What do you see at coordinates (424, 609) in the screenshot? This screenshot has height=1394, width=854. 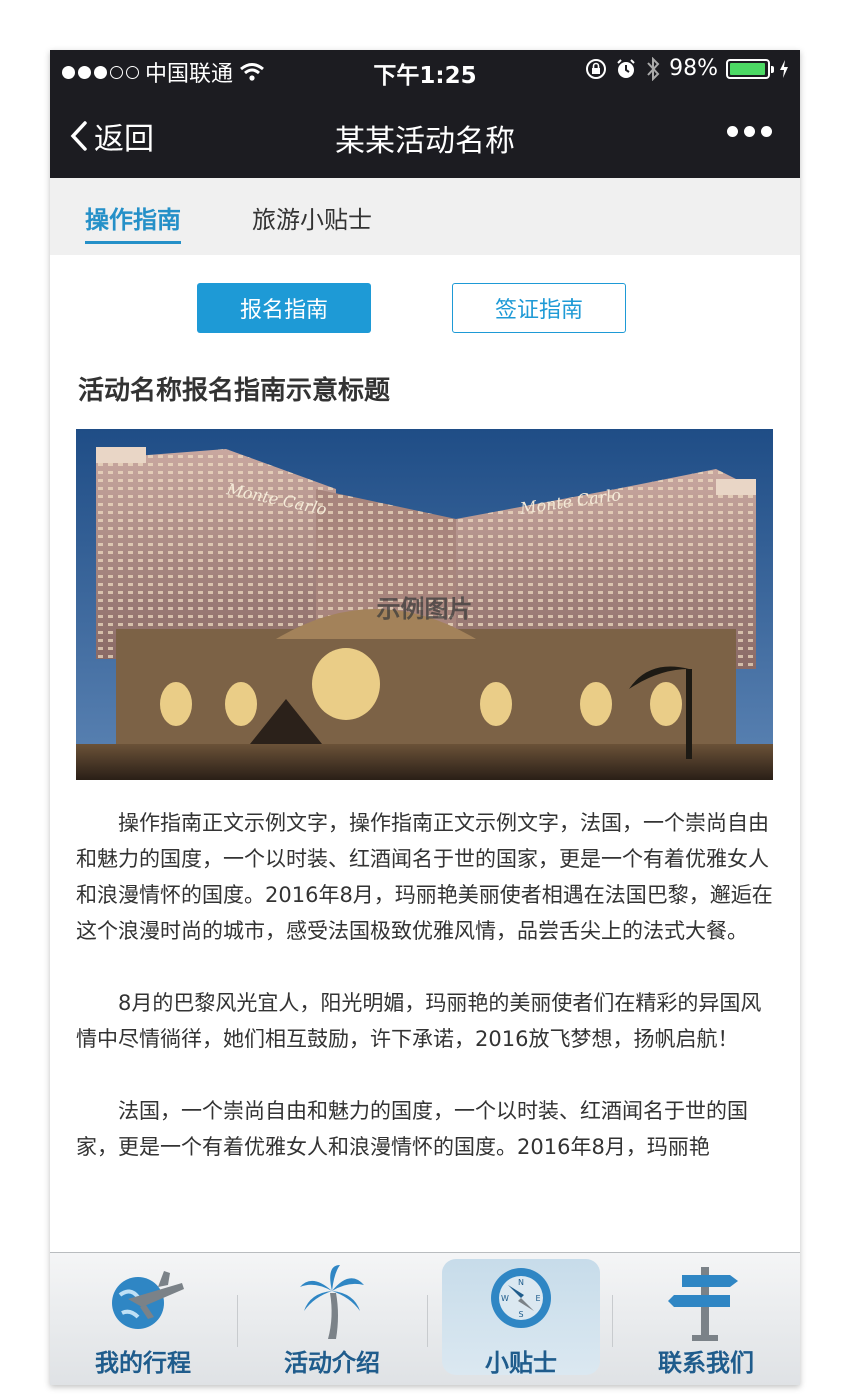 I see `image-caption: 示例图片` at bounding box center [424, 609].